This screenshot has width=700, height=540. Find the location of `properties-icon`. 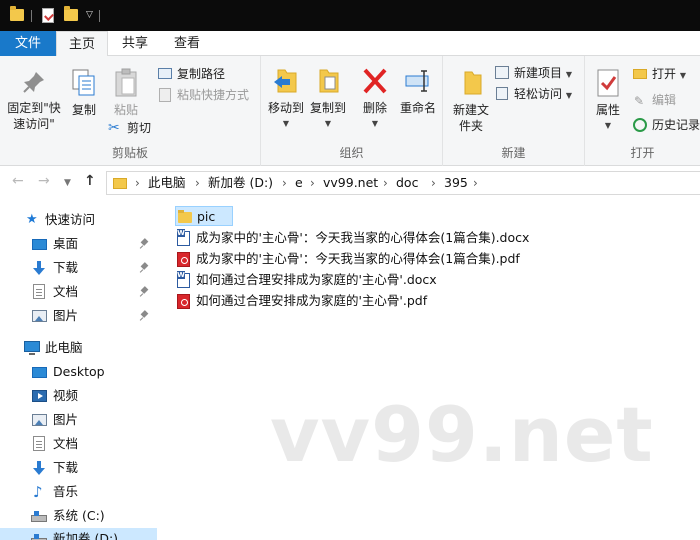

properties-icon is located at coordinates (48, 15).